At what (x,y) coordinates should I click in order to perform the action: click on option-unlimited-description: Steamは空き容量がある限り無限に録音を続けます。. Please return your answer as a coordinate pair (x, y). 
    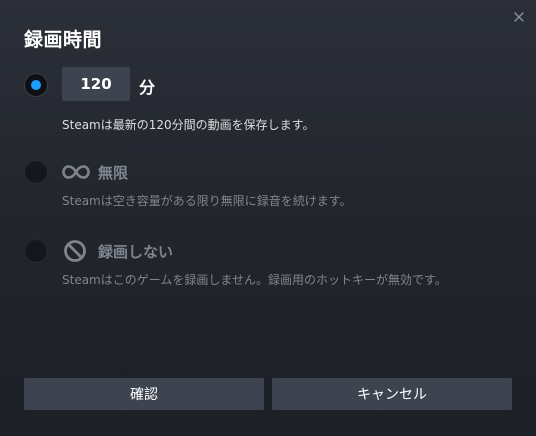
    Looking at the image, I should click on (207, 201).